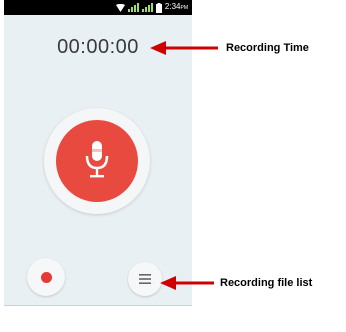 The image size is (346, 332). I want to click on list-icon, so click(145, 279).